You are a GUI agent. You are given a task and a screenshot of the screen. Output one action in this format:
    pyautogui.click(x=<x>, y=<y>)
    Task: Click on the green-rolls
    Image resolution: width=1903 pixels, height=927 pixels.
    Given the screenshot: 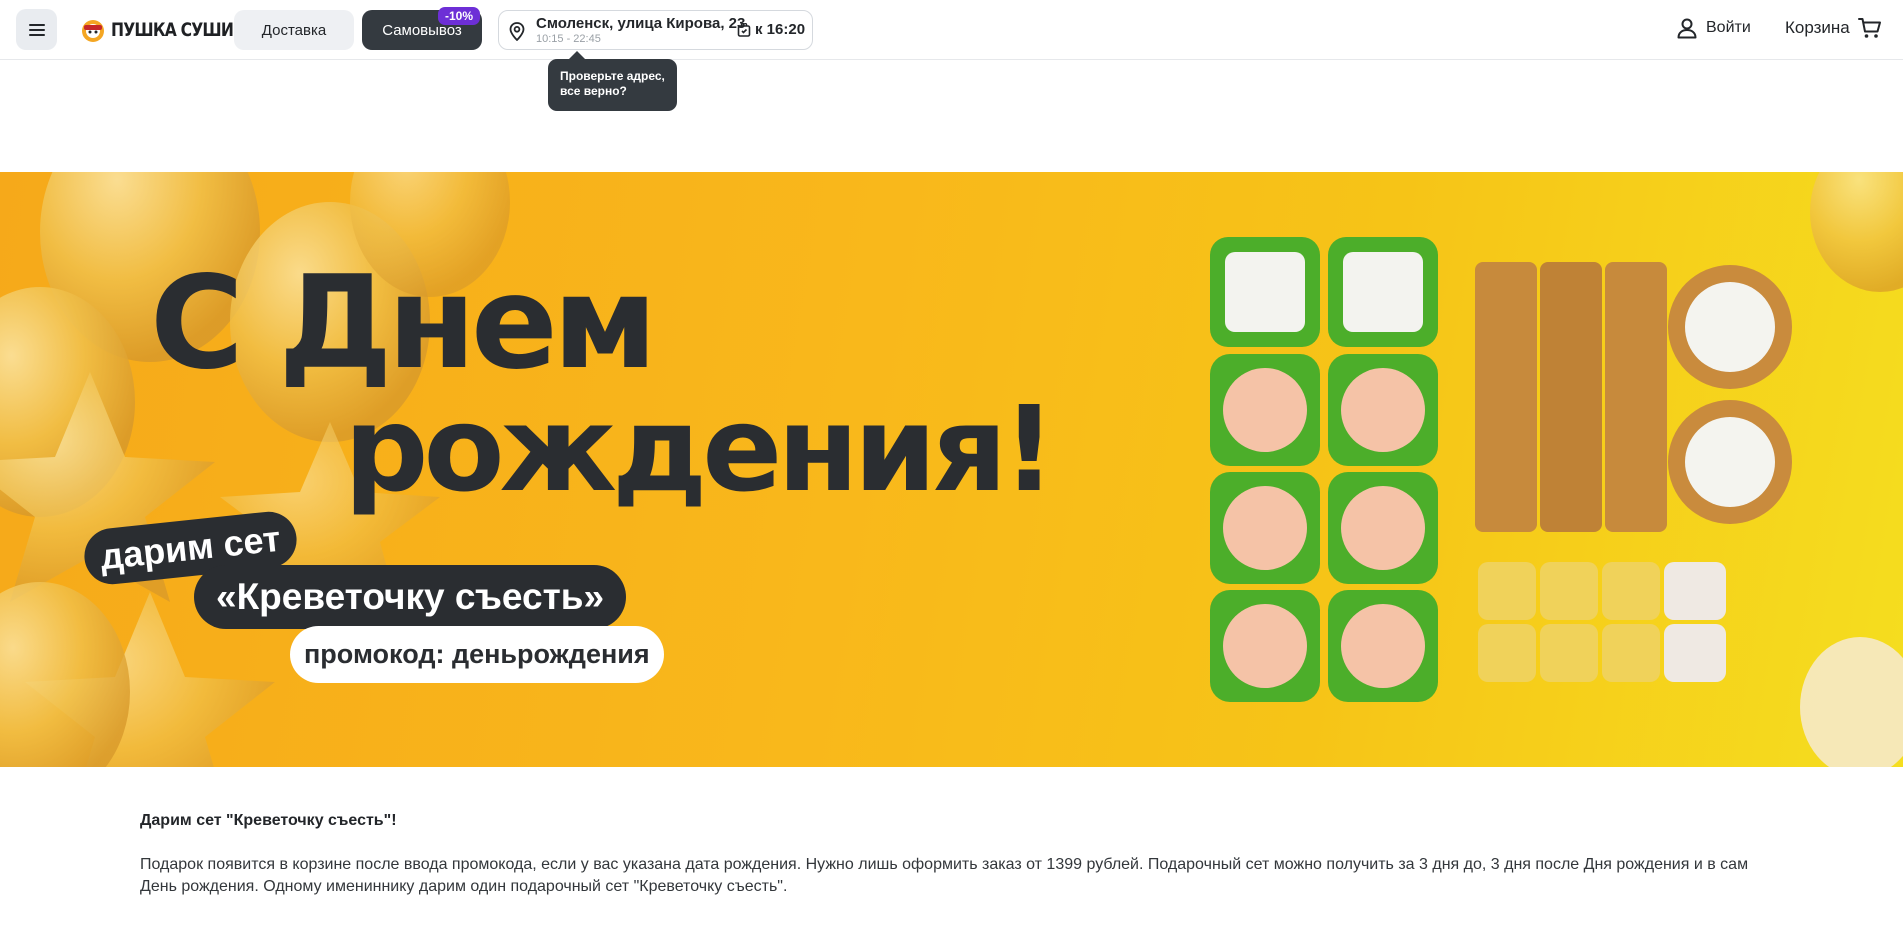 What is the action you would take?
    pyautogui.click(x=1324, y=469)
    